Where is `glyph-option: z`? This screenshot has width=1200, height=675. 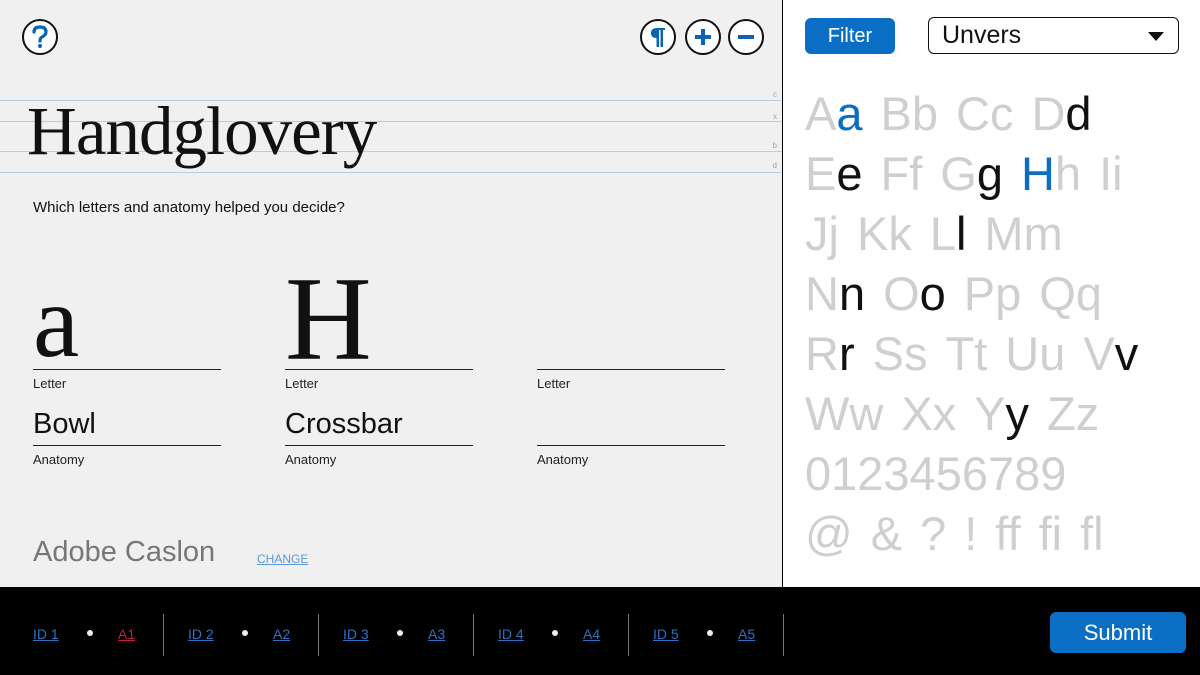 glyph-option: z is located at coordinates (1088, 413).